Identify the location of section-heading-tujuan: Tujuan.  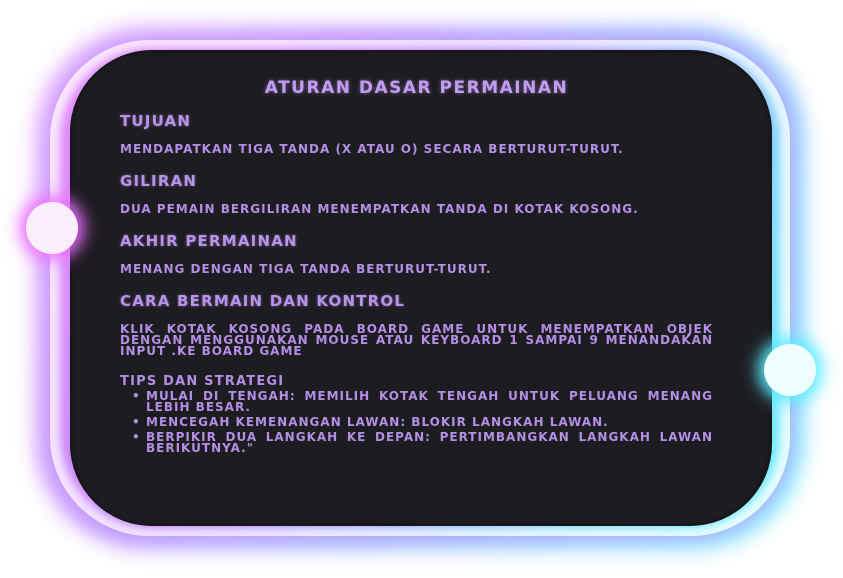
(156, 121).